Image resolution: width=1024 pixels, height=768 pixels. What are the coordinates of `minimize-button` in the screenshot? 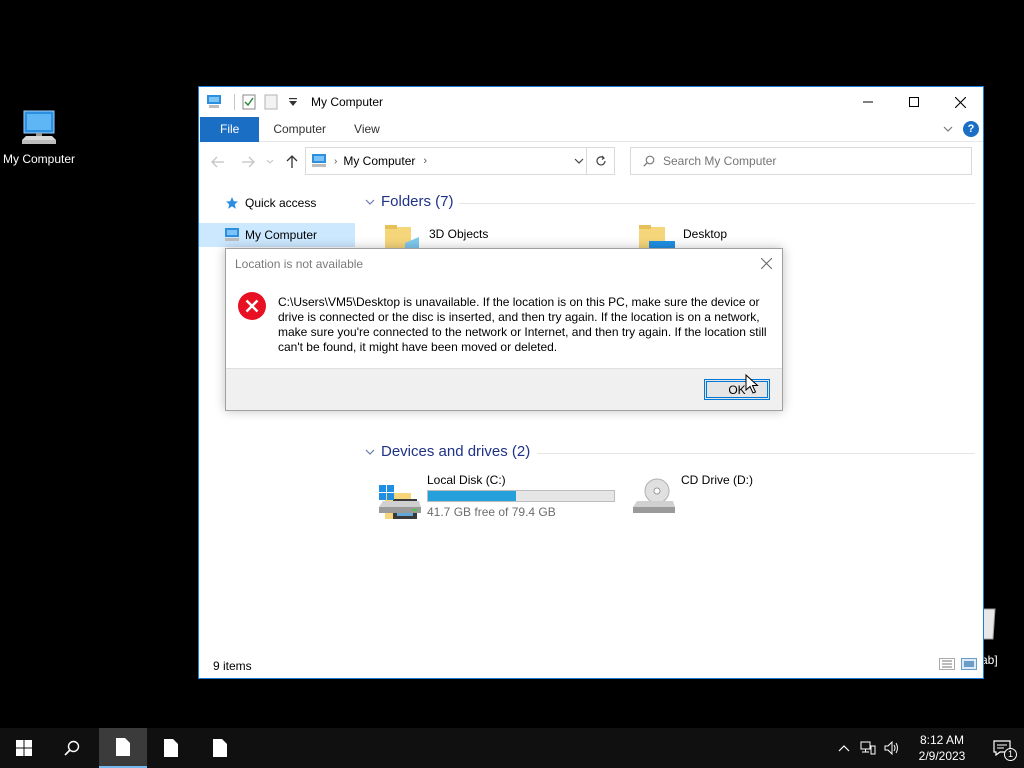 It's located at (868, 102).